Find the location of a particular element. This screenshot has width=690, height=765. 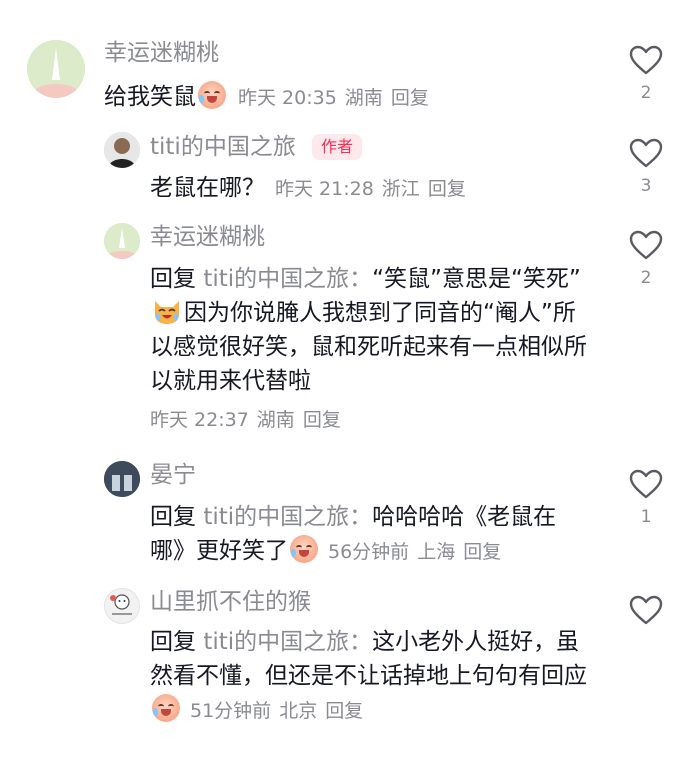

author-badge: 作者 is located at coordinates (337, 147).